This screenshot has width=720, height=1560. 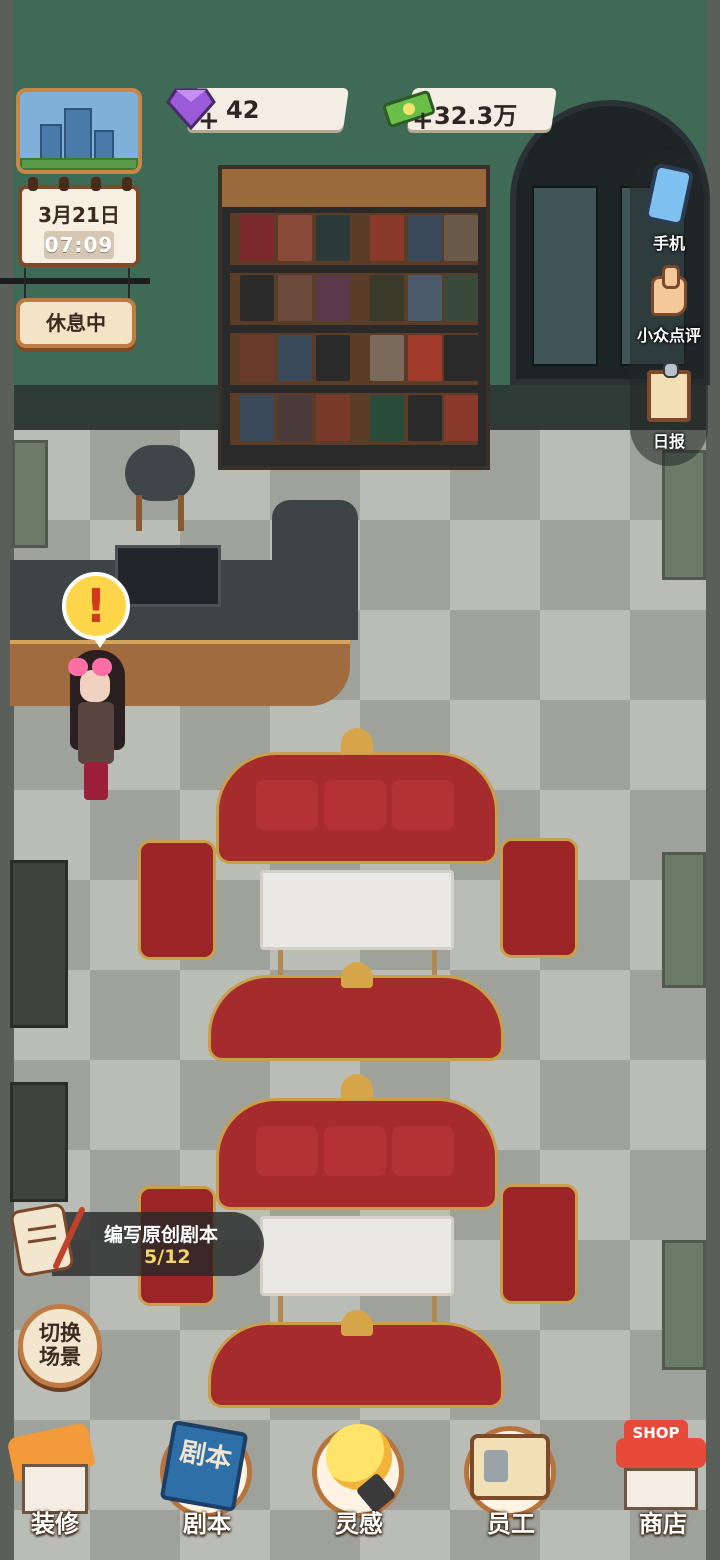 I want to click on grass, so click(x=79, y=164).